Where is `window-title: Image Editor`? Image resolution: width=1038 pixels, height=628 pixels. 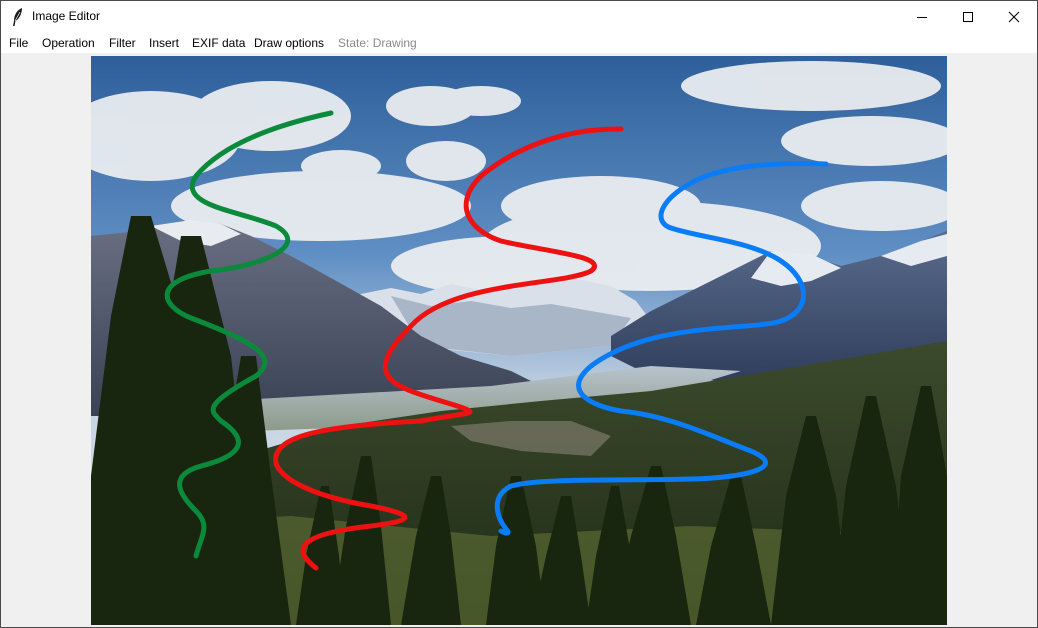 window-title: Image Editor is located at coordinates (66, 16).